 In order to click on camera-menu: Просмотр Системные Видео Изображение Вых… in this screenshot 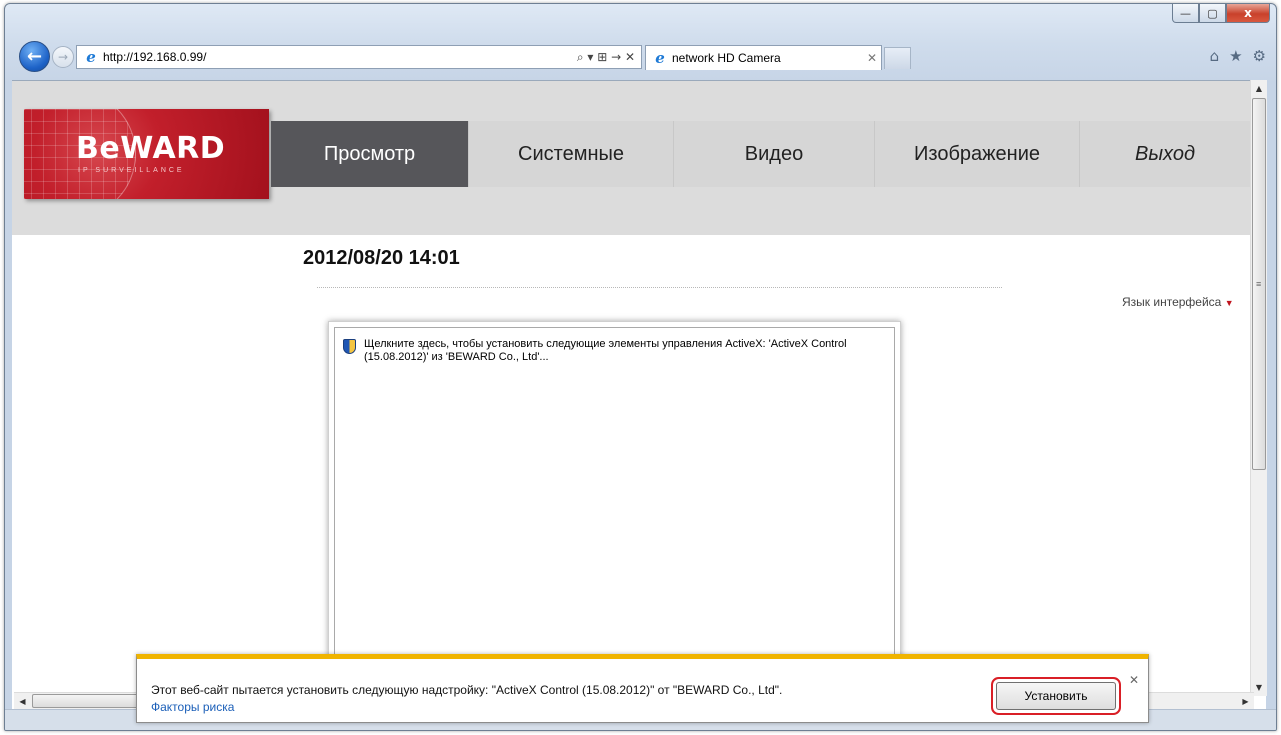, I will do `click(760, 154)`.